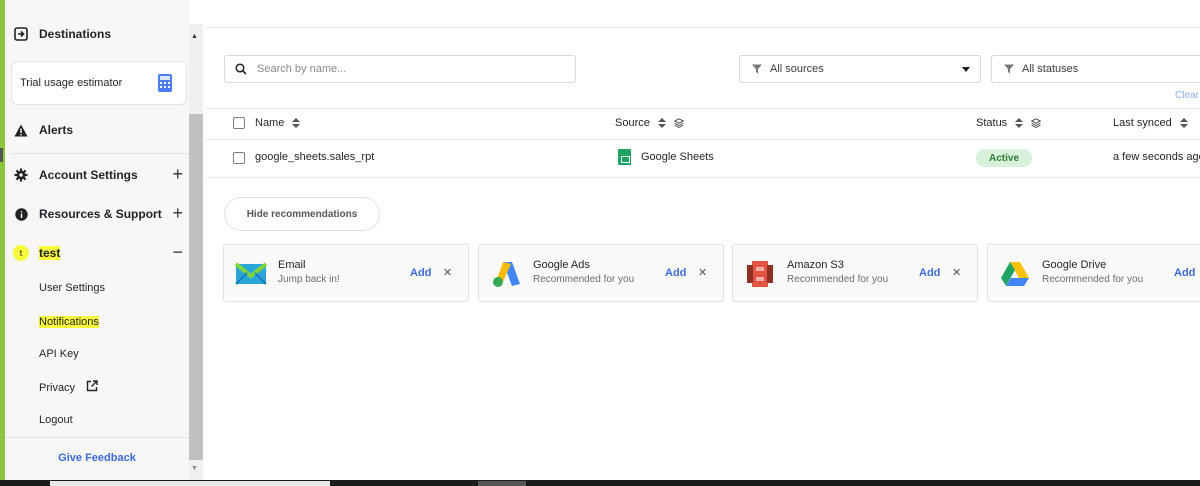 This screenshot has height=486, width=1200. Describe the element at coordinates (75, 34) in the screenshot. I see `sidebar-item-label: Destinations` at that location.